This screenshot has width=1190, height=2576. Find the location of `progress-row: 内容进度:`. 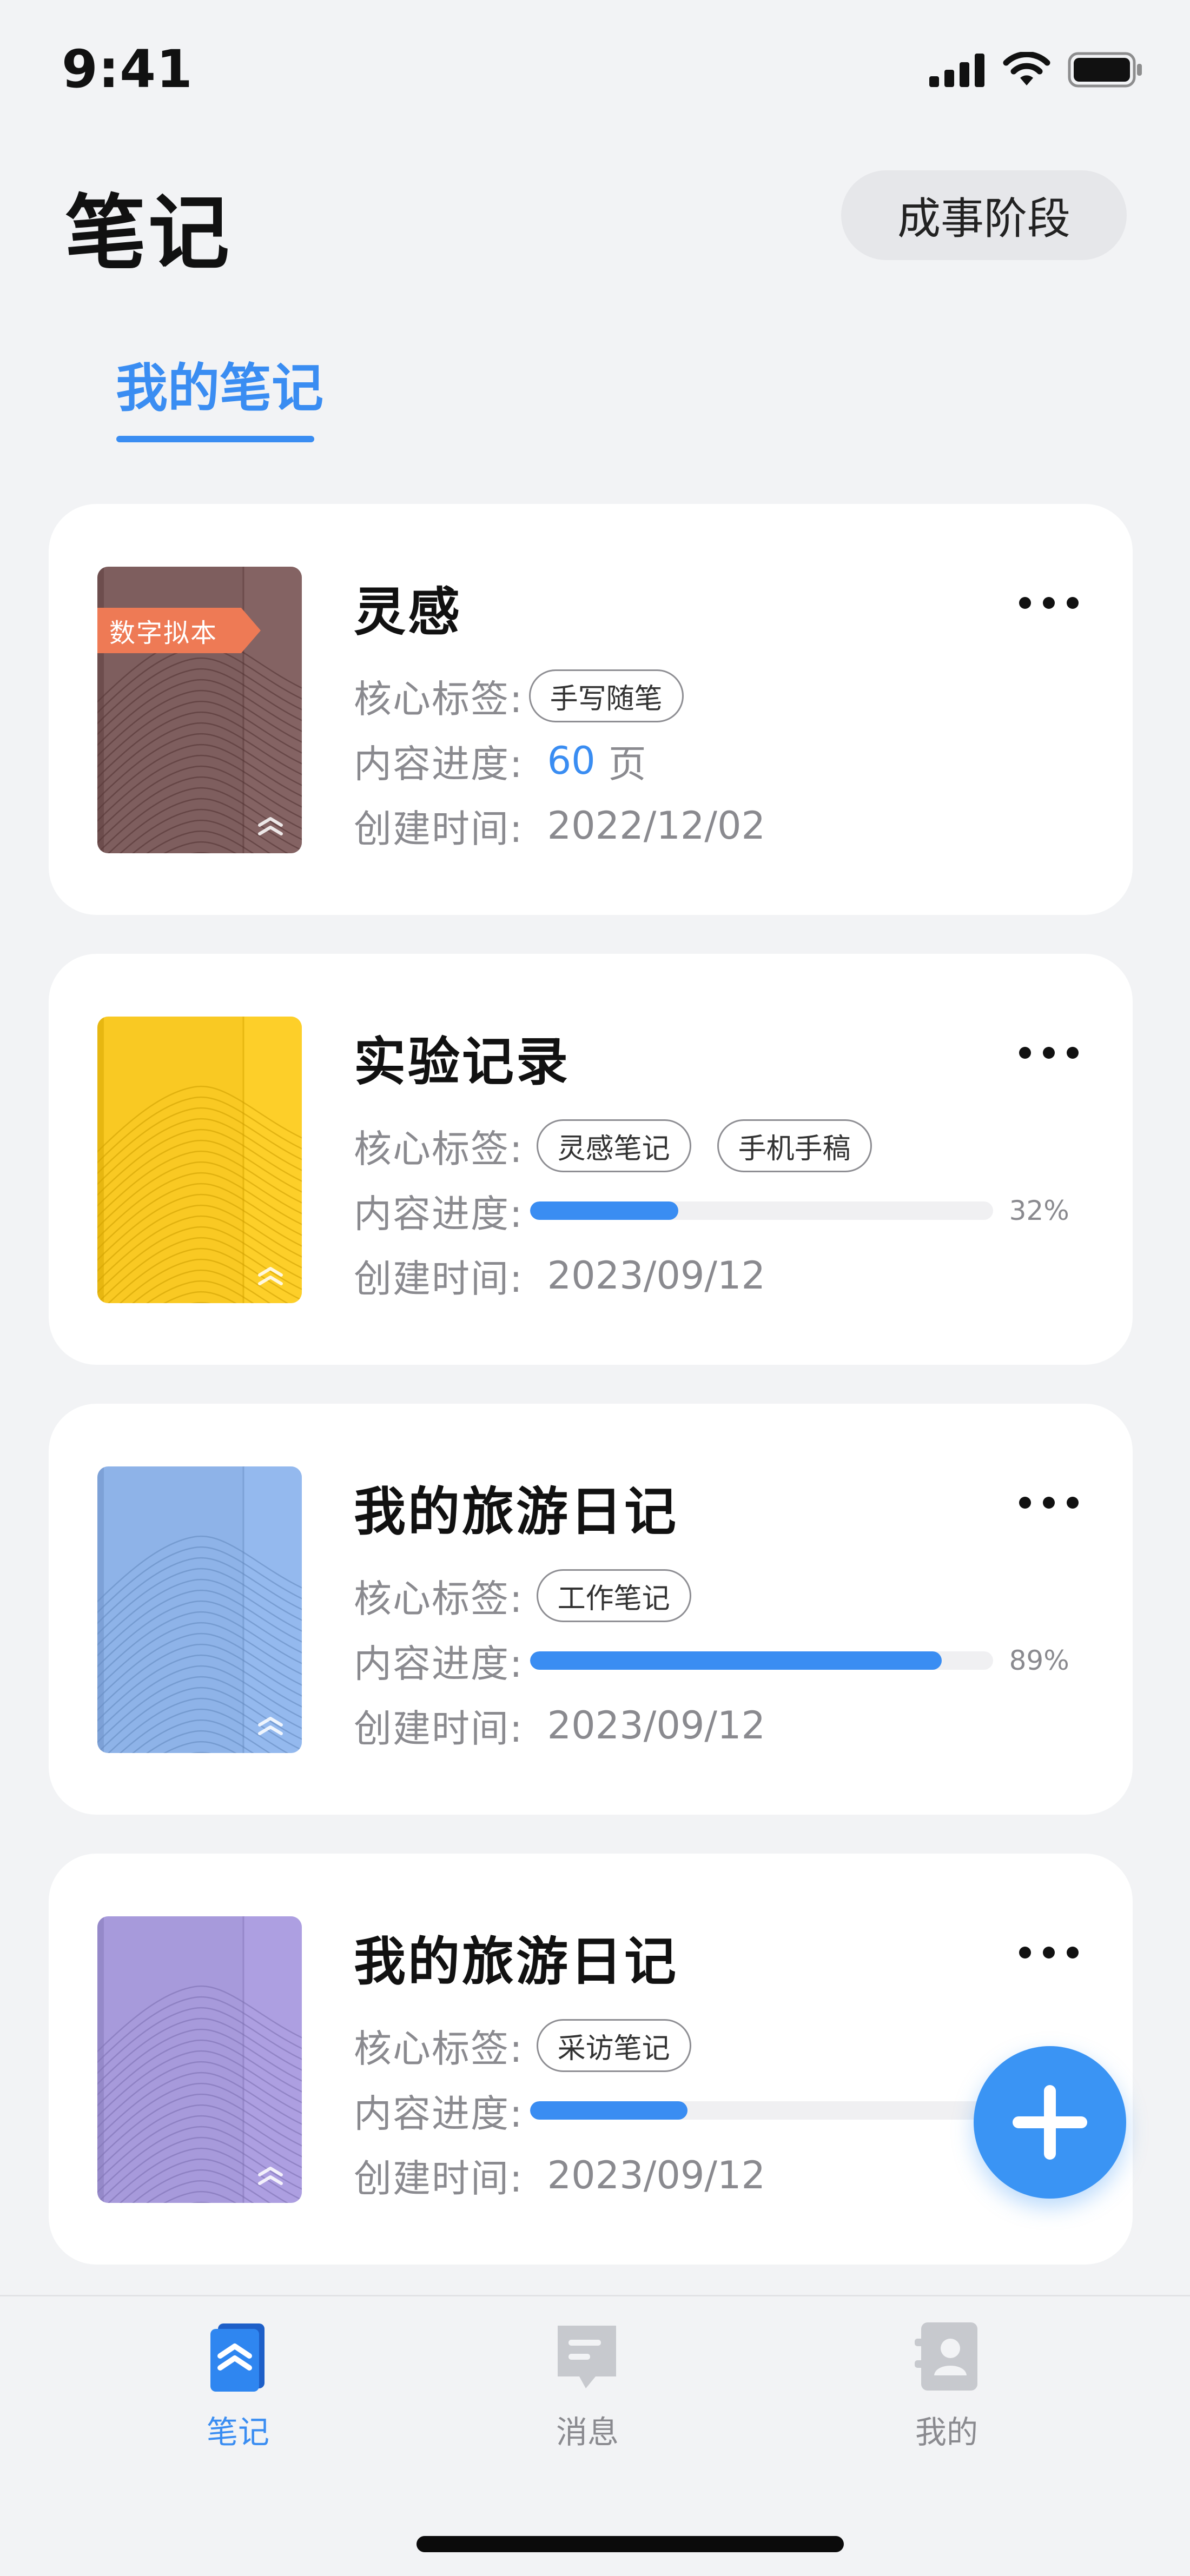

progress-row: 内容进度: is located at coordinates (674, 2110).